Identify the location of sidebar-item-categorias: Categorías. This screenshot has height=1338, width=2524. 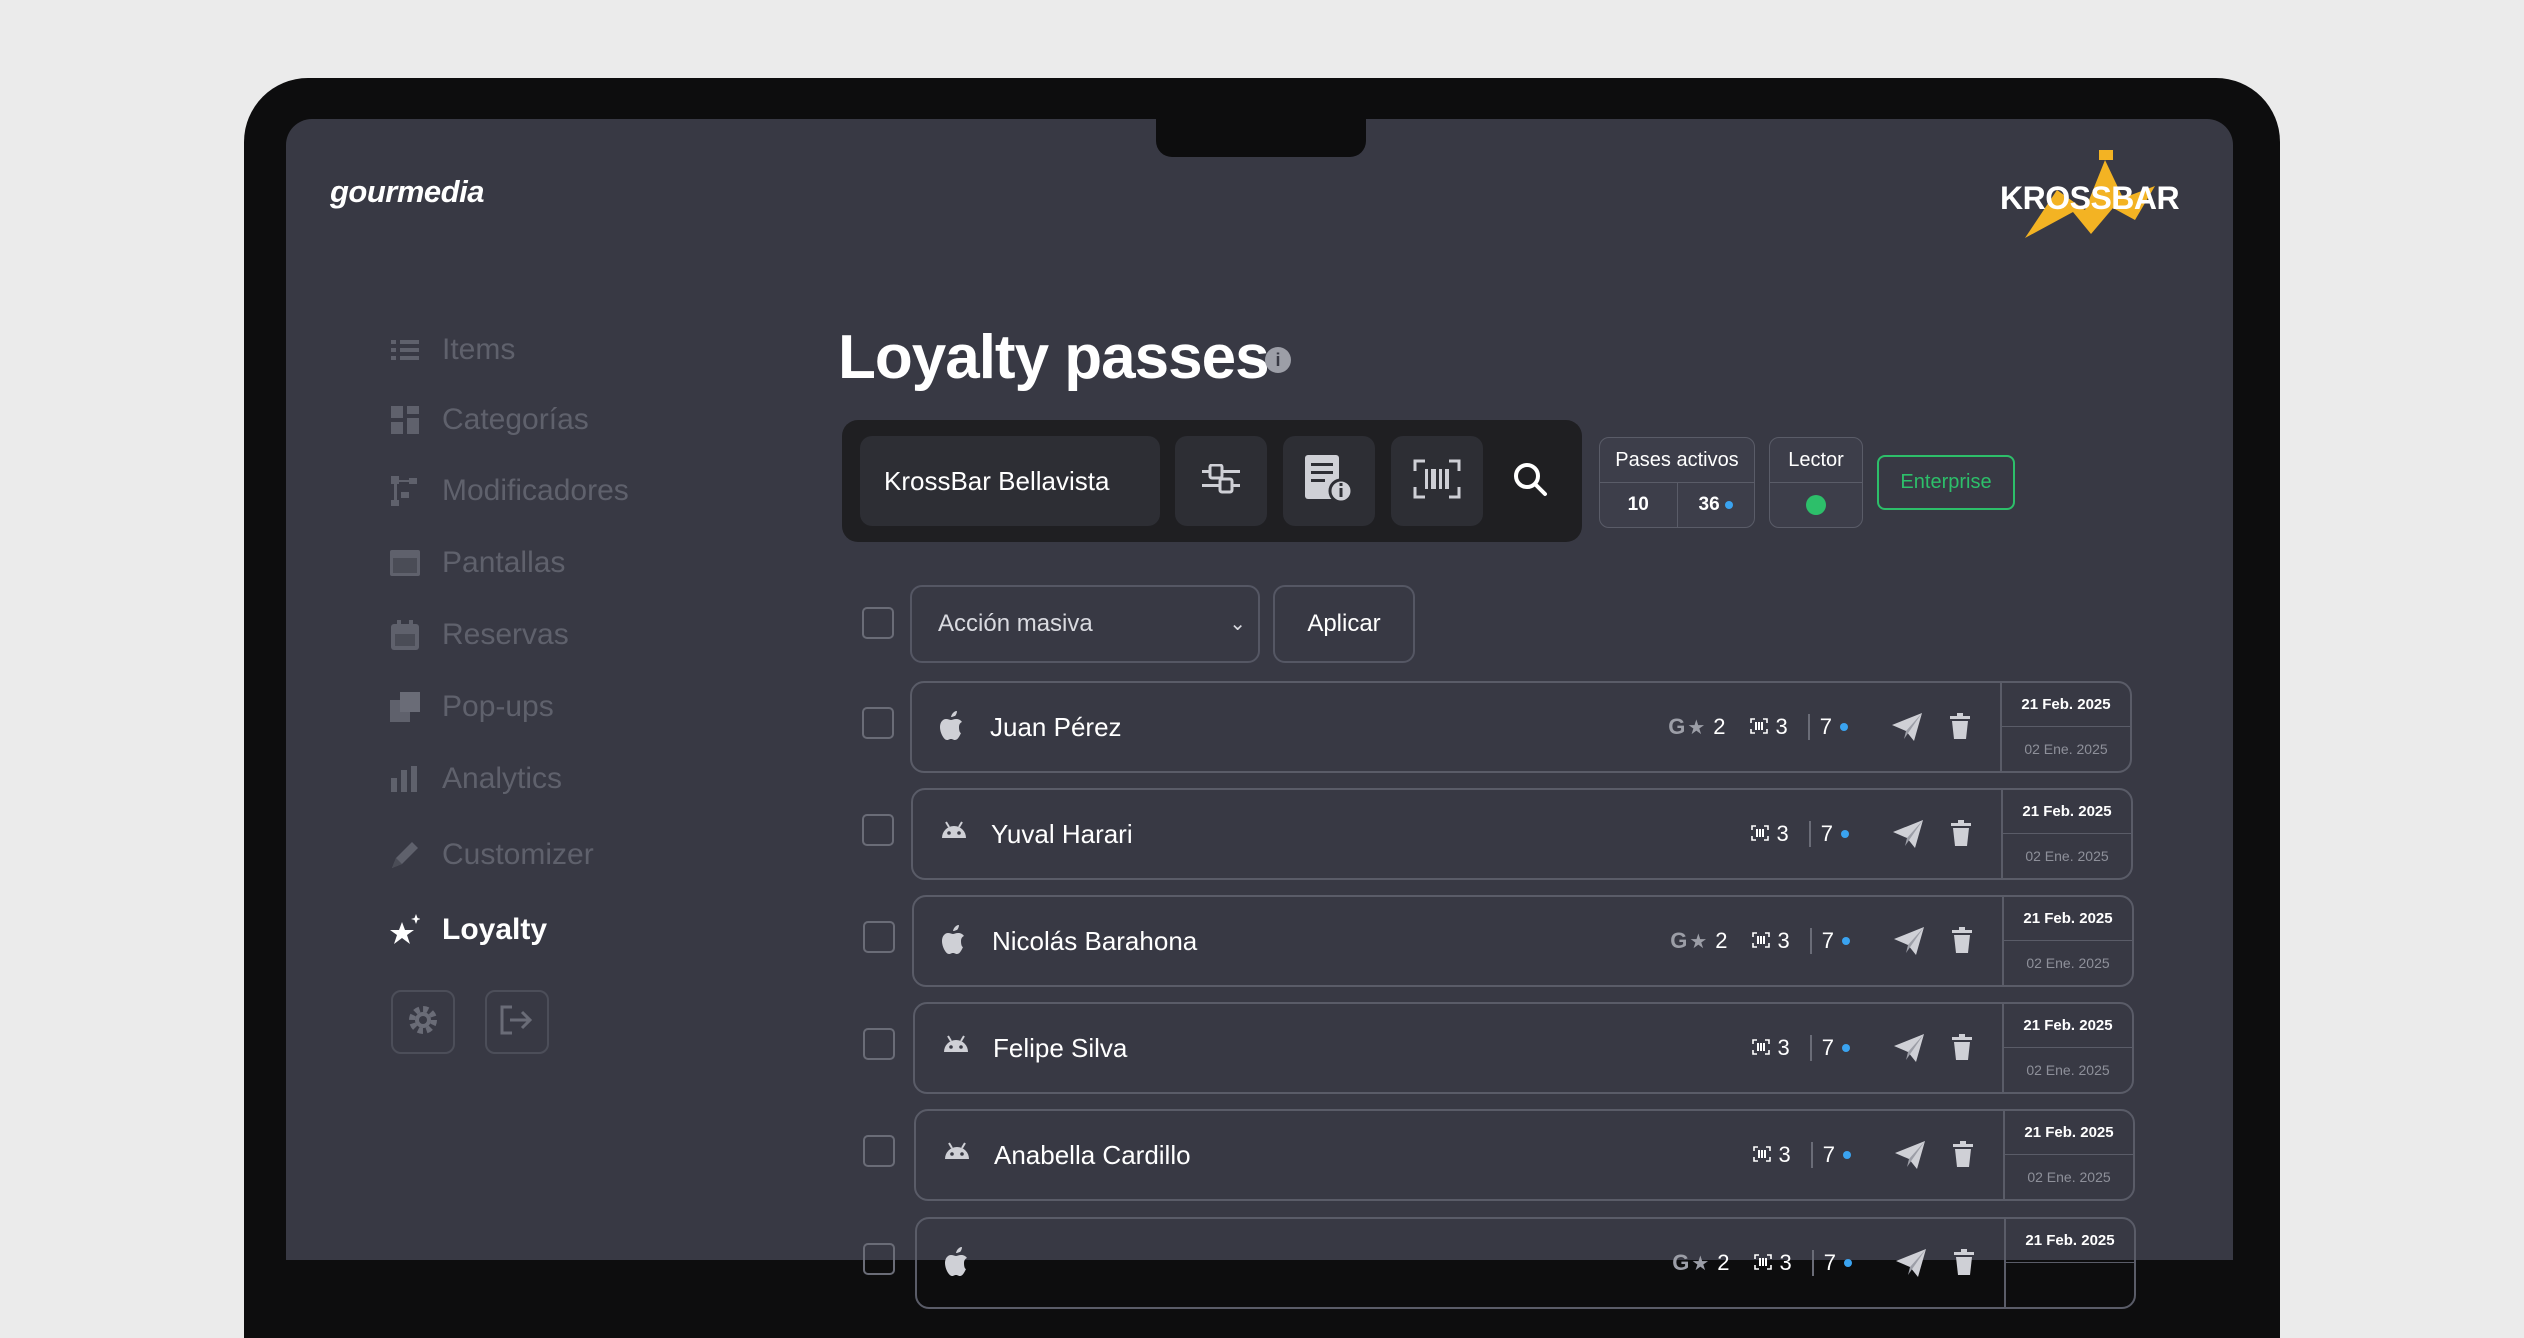
(489, 420).